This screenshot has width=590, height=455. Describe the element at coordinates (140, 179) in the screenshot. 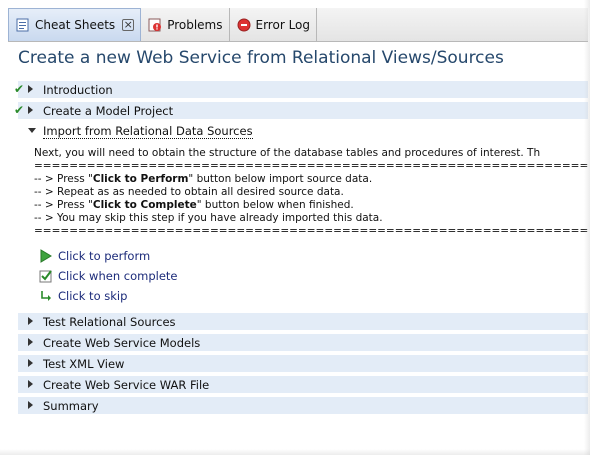

I see `description-bold: Click to Perform` at that location.